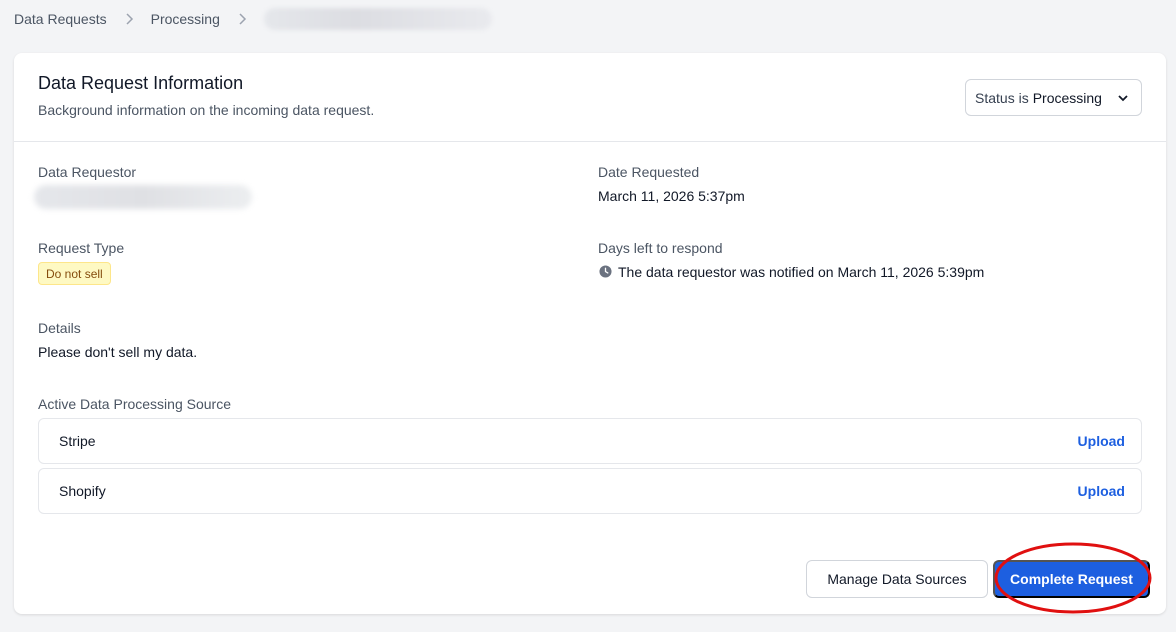 Image resolution: width=1176 pixels, height=632 pixels. Describe the element at coordinates (1123, 98) in the screenshot. I see `chevron-down-icon` at that location.